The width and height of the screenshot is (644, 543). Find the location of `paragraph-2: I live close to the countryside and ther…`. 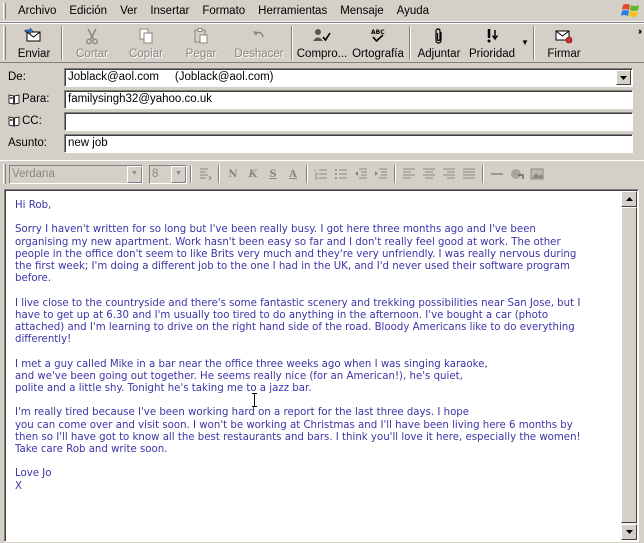

paragraph-2: I live close to the countryside and ther… is located at coordinates (313, 322).